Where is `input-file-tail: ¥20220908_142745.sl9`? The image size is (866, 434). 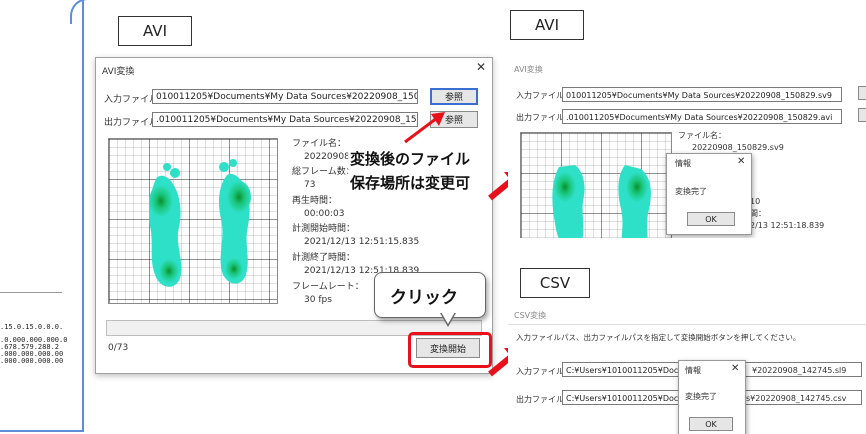 input-file-tail: ¥20220908_142745.sl9 is located at coordinates (799, 370).